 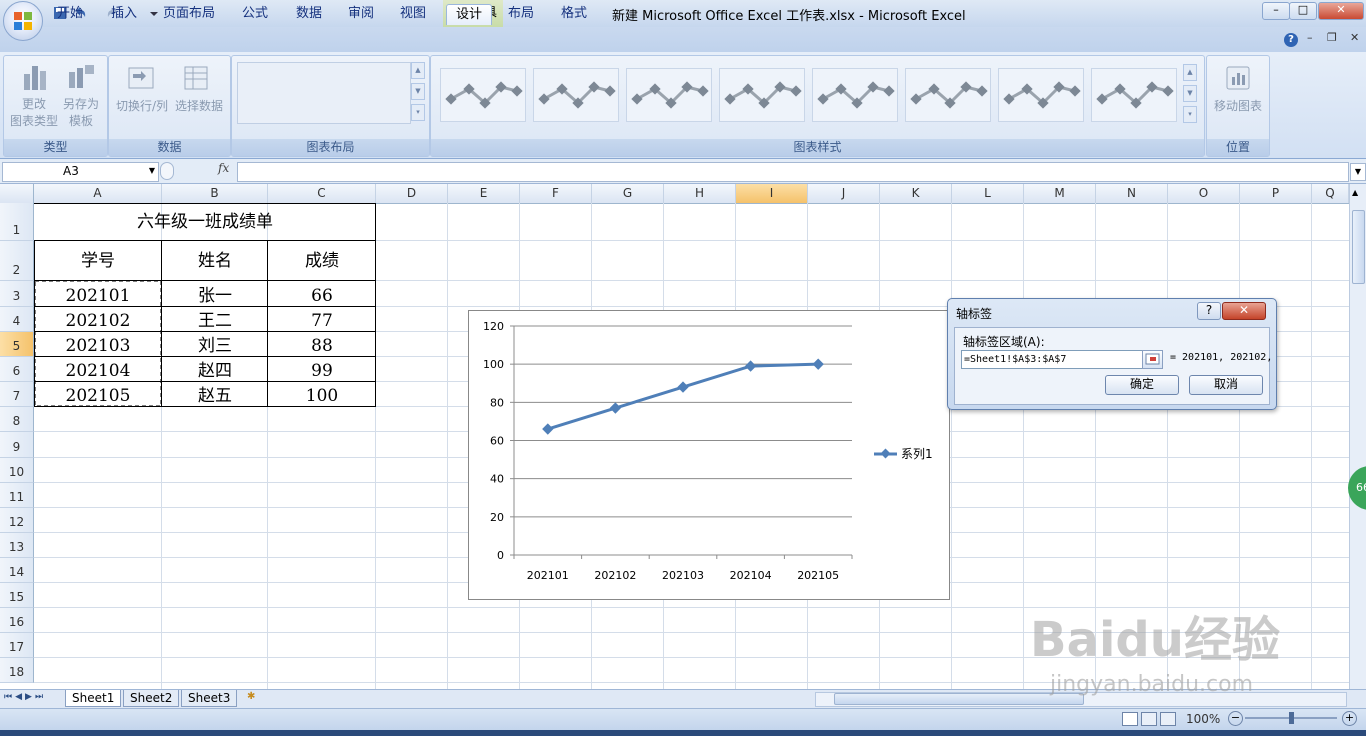 I want to click on column-header-c: C, so click(x=322, y=193).